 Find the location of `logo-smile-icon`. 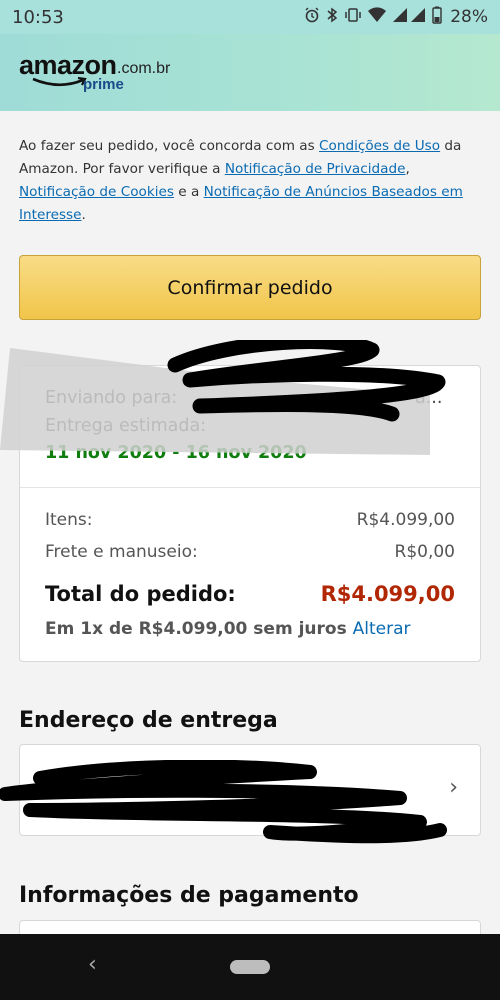

logo-smile-icon is located at coordinates (59, 81).